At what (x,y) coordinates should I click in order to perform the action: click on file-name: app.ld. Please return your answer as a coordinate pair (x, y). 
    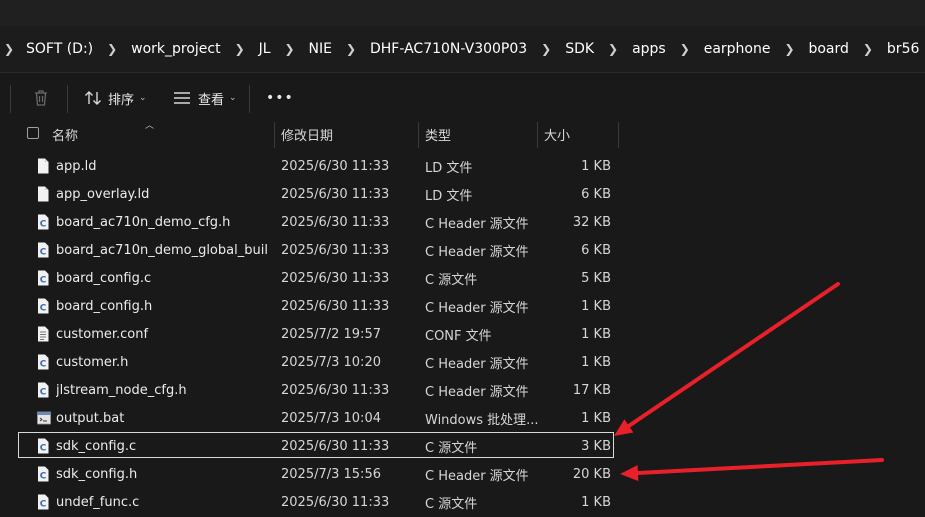
    Looking at the image, I should click on (76, 166).